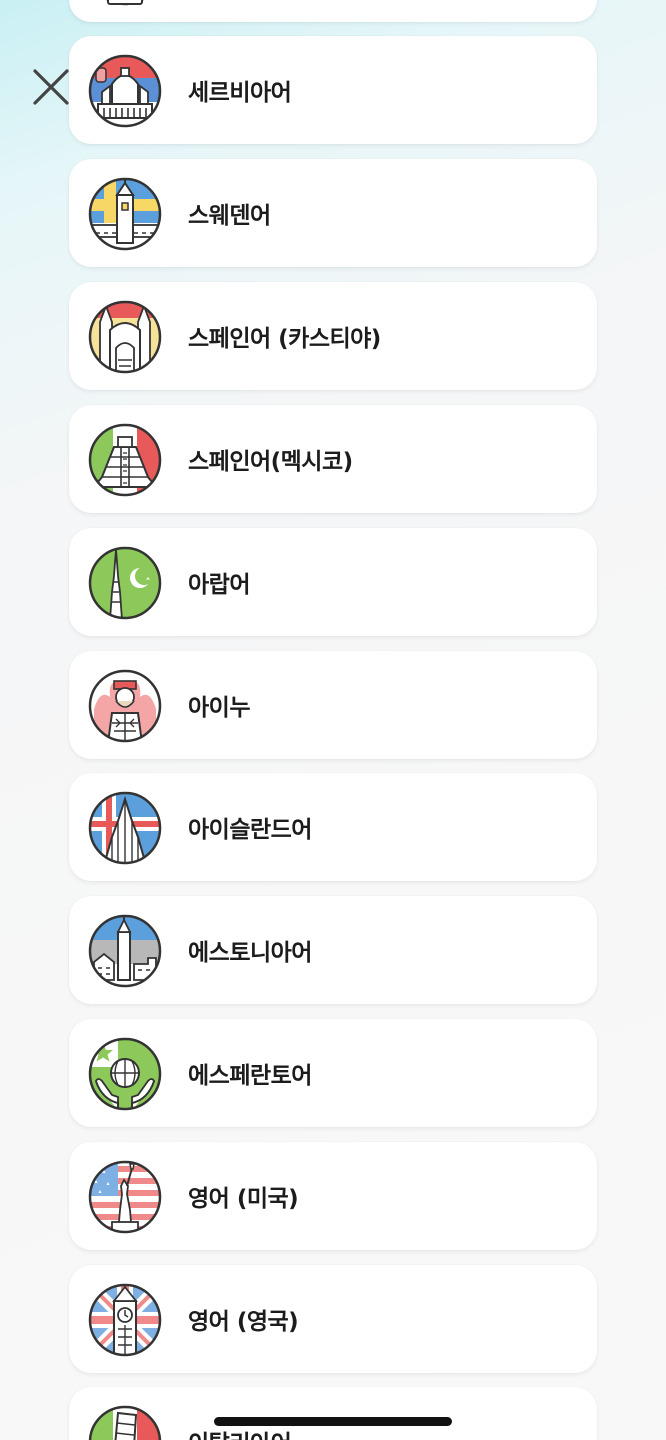 Image resolution: width=666 pixels, height=1440 pixels. Describe the element at coordinates (333, 950) in the screenshot. I see `language-item-estonian: 에스토니아어` at that location.